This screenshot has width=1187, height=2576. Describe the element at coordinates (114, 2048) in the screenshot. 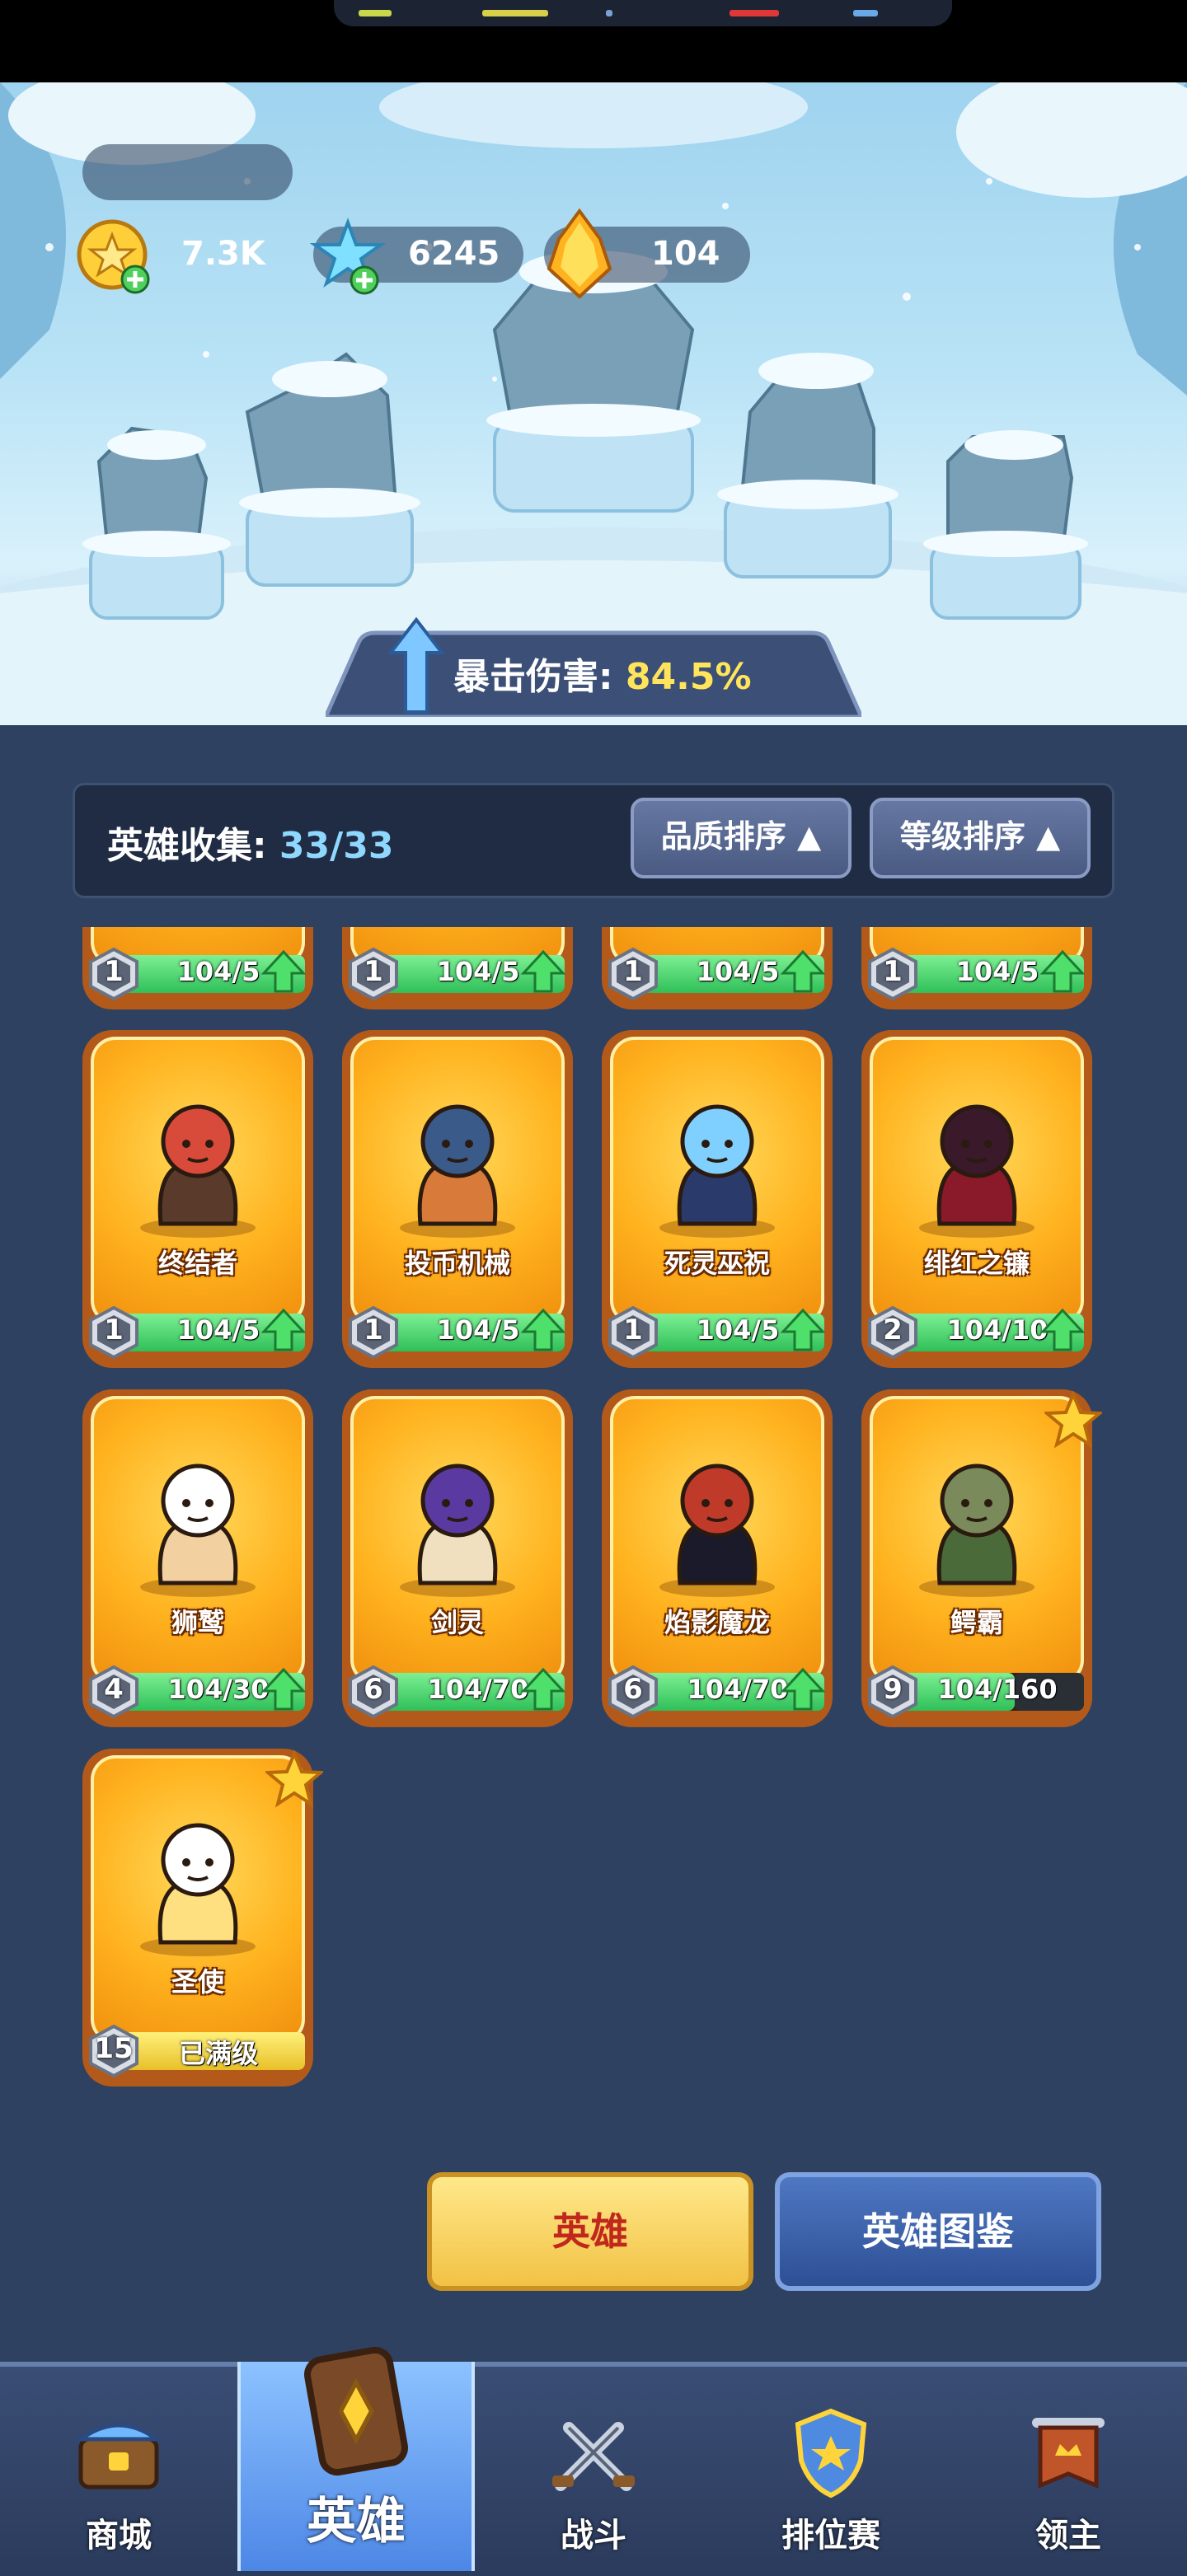

I see `hero-level: 15` at that location.